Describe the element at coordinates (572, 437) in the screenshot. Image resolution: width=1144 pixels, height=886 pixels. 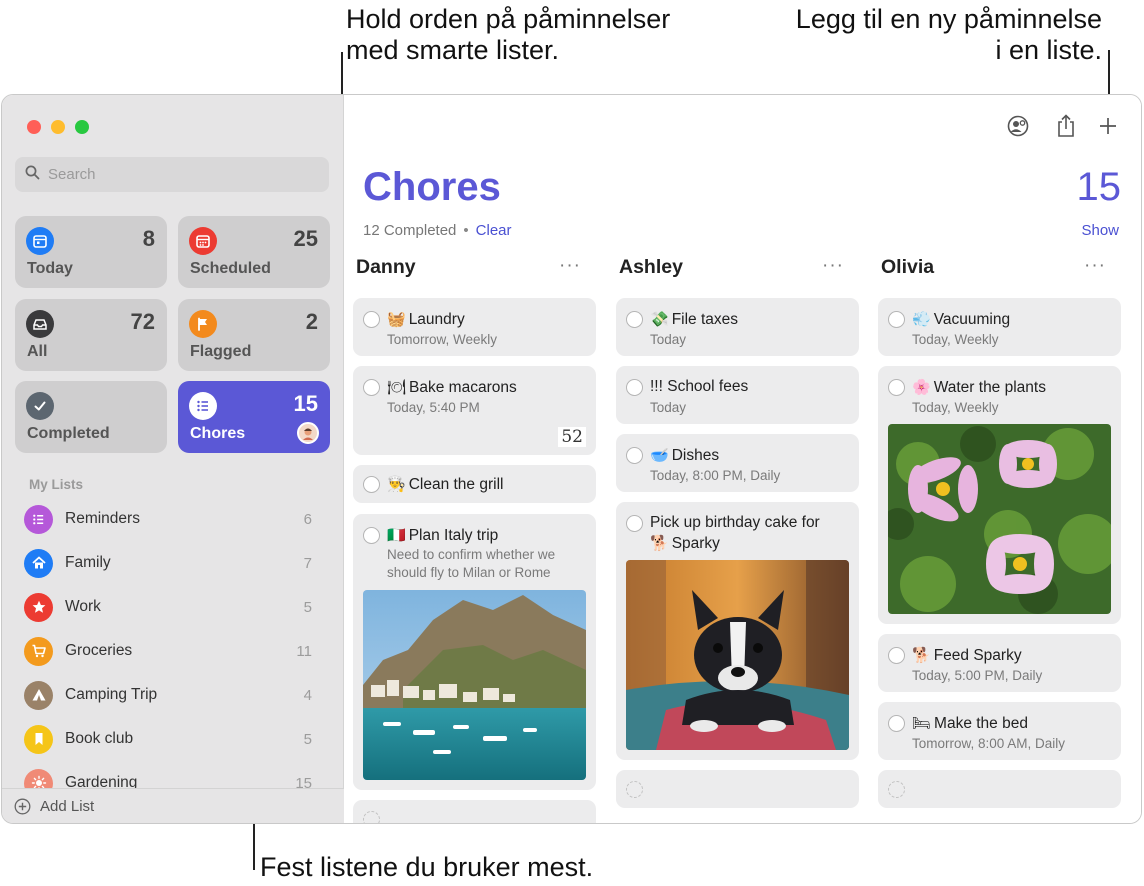
I see `attachment-badge: 52` at that location.